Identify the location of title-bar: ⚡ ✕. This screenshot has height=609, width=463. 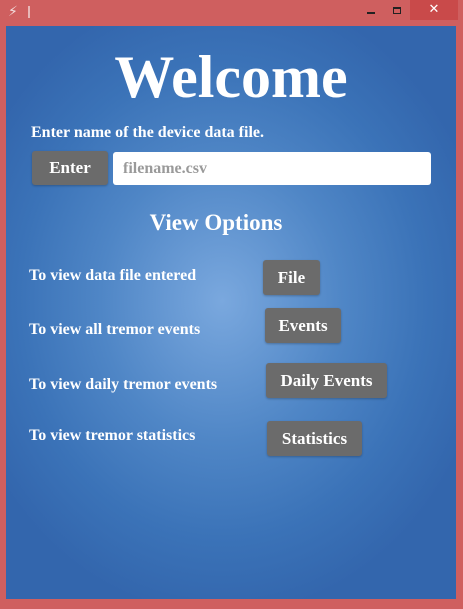
(231, 13).